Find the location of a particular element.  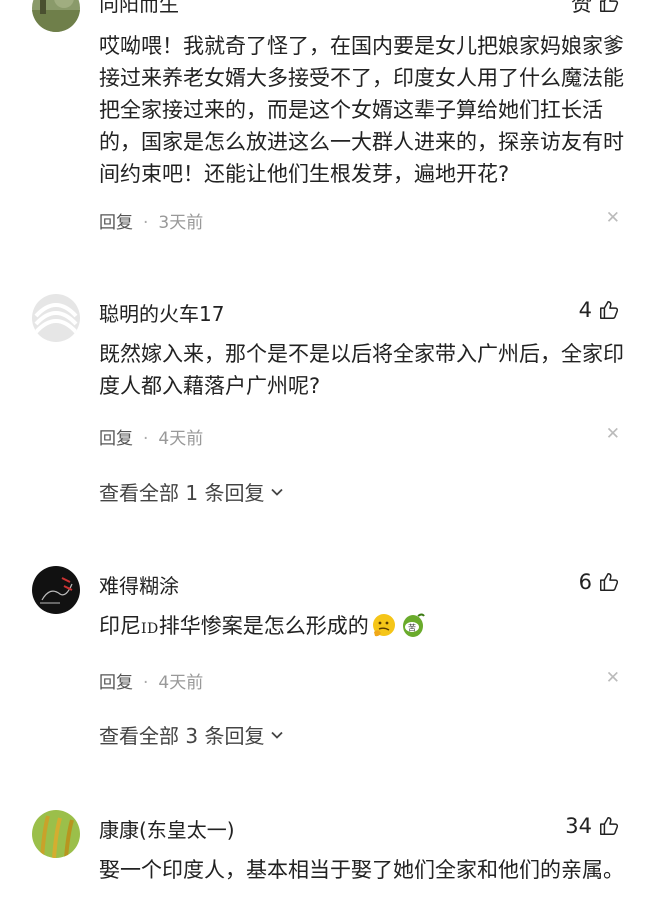

view-all-replies-button: 查看全部 1 条回复 is located at coordinates (191, 491).